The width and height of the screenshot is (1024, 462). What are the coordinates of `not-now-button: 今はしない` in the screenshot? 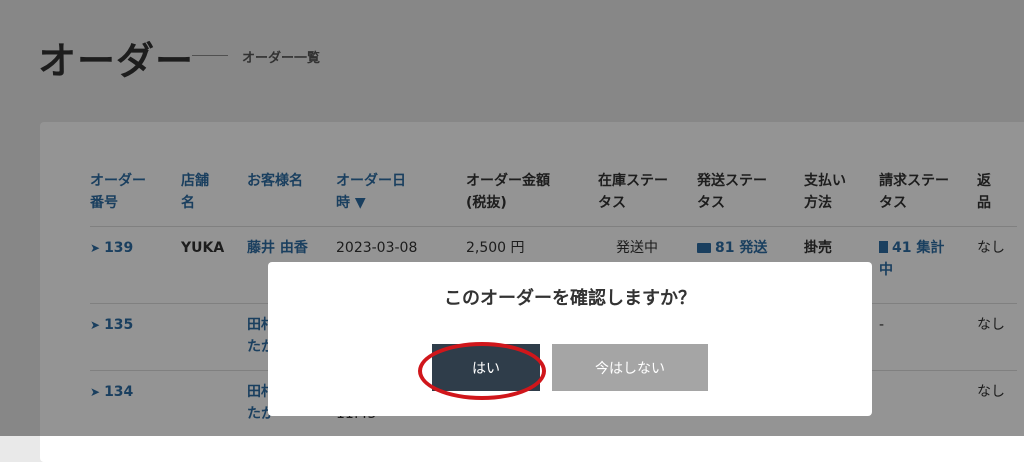 It's located at (630, 367).